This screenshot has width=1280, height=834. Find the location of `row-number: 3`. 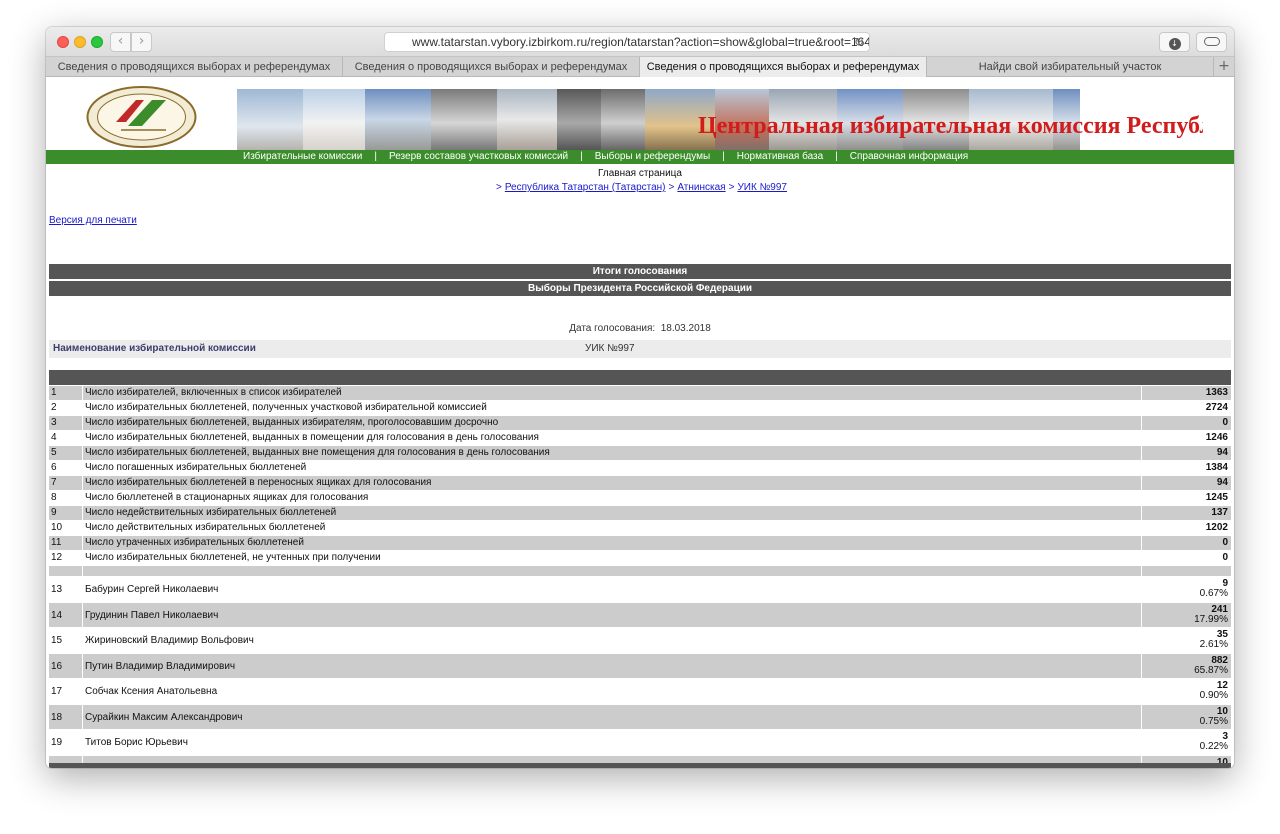

row-number: 3 is located at coordinates (65, 423).